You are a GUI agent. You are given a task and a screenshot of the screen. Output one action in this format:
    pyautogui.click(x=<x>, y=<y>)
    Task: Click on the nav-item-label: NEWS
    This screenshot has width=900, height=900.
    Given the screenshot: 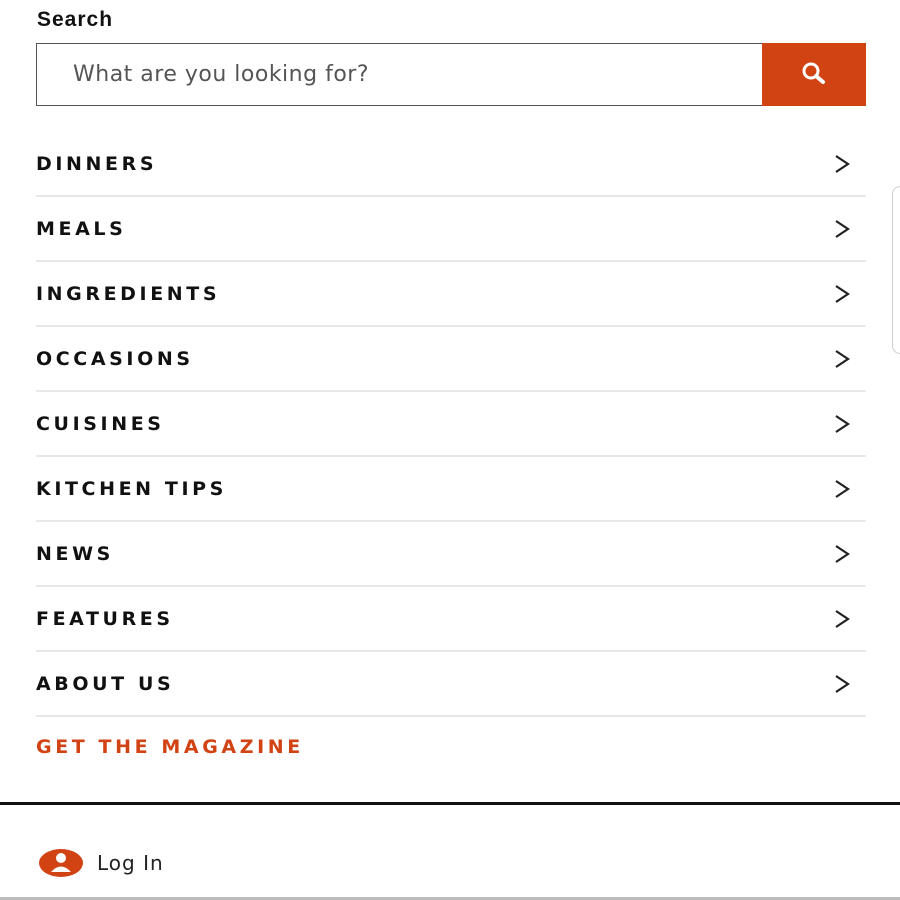 What is the action you would take?
    pyautogui.click(x=75, y=553)
    